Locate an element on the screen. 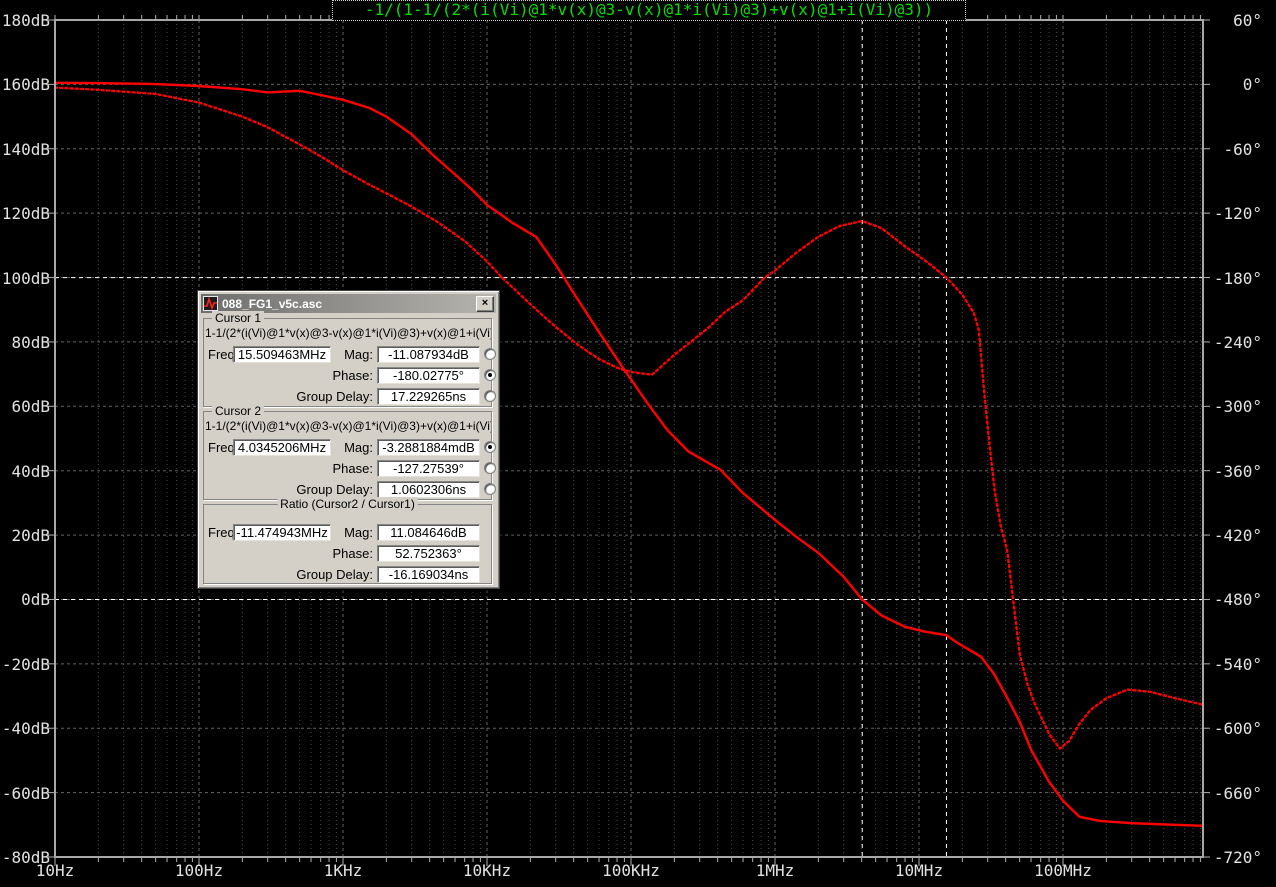 Image resolution: width=1276 pixels, height=887 pixels. y-axis-left-label: 140dB is located at coordinates (25, 149).